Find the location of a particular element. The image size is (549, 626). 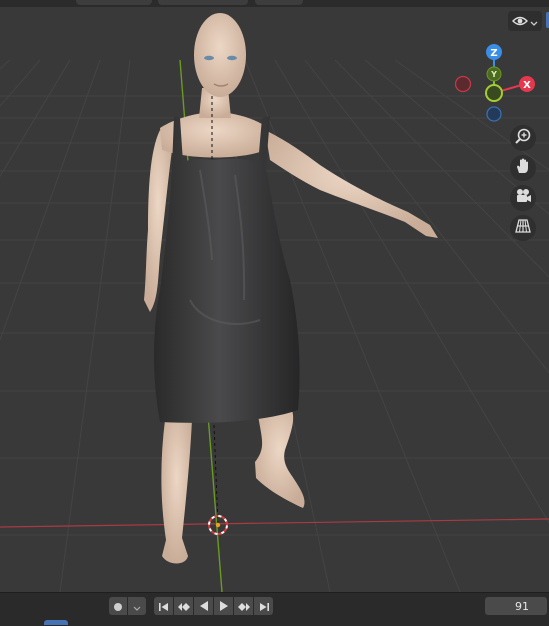

camera-icon is located at coordinates (523, 198).